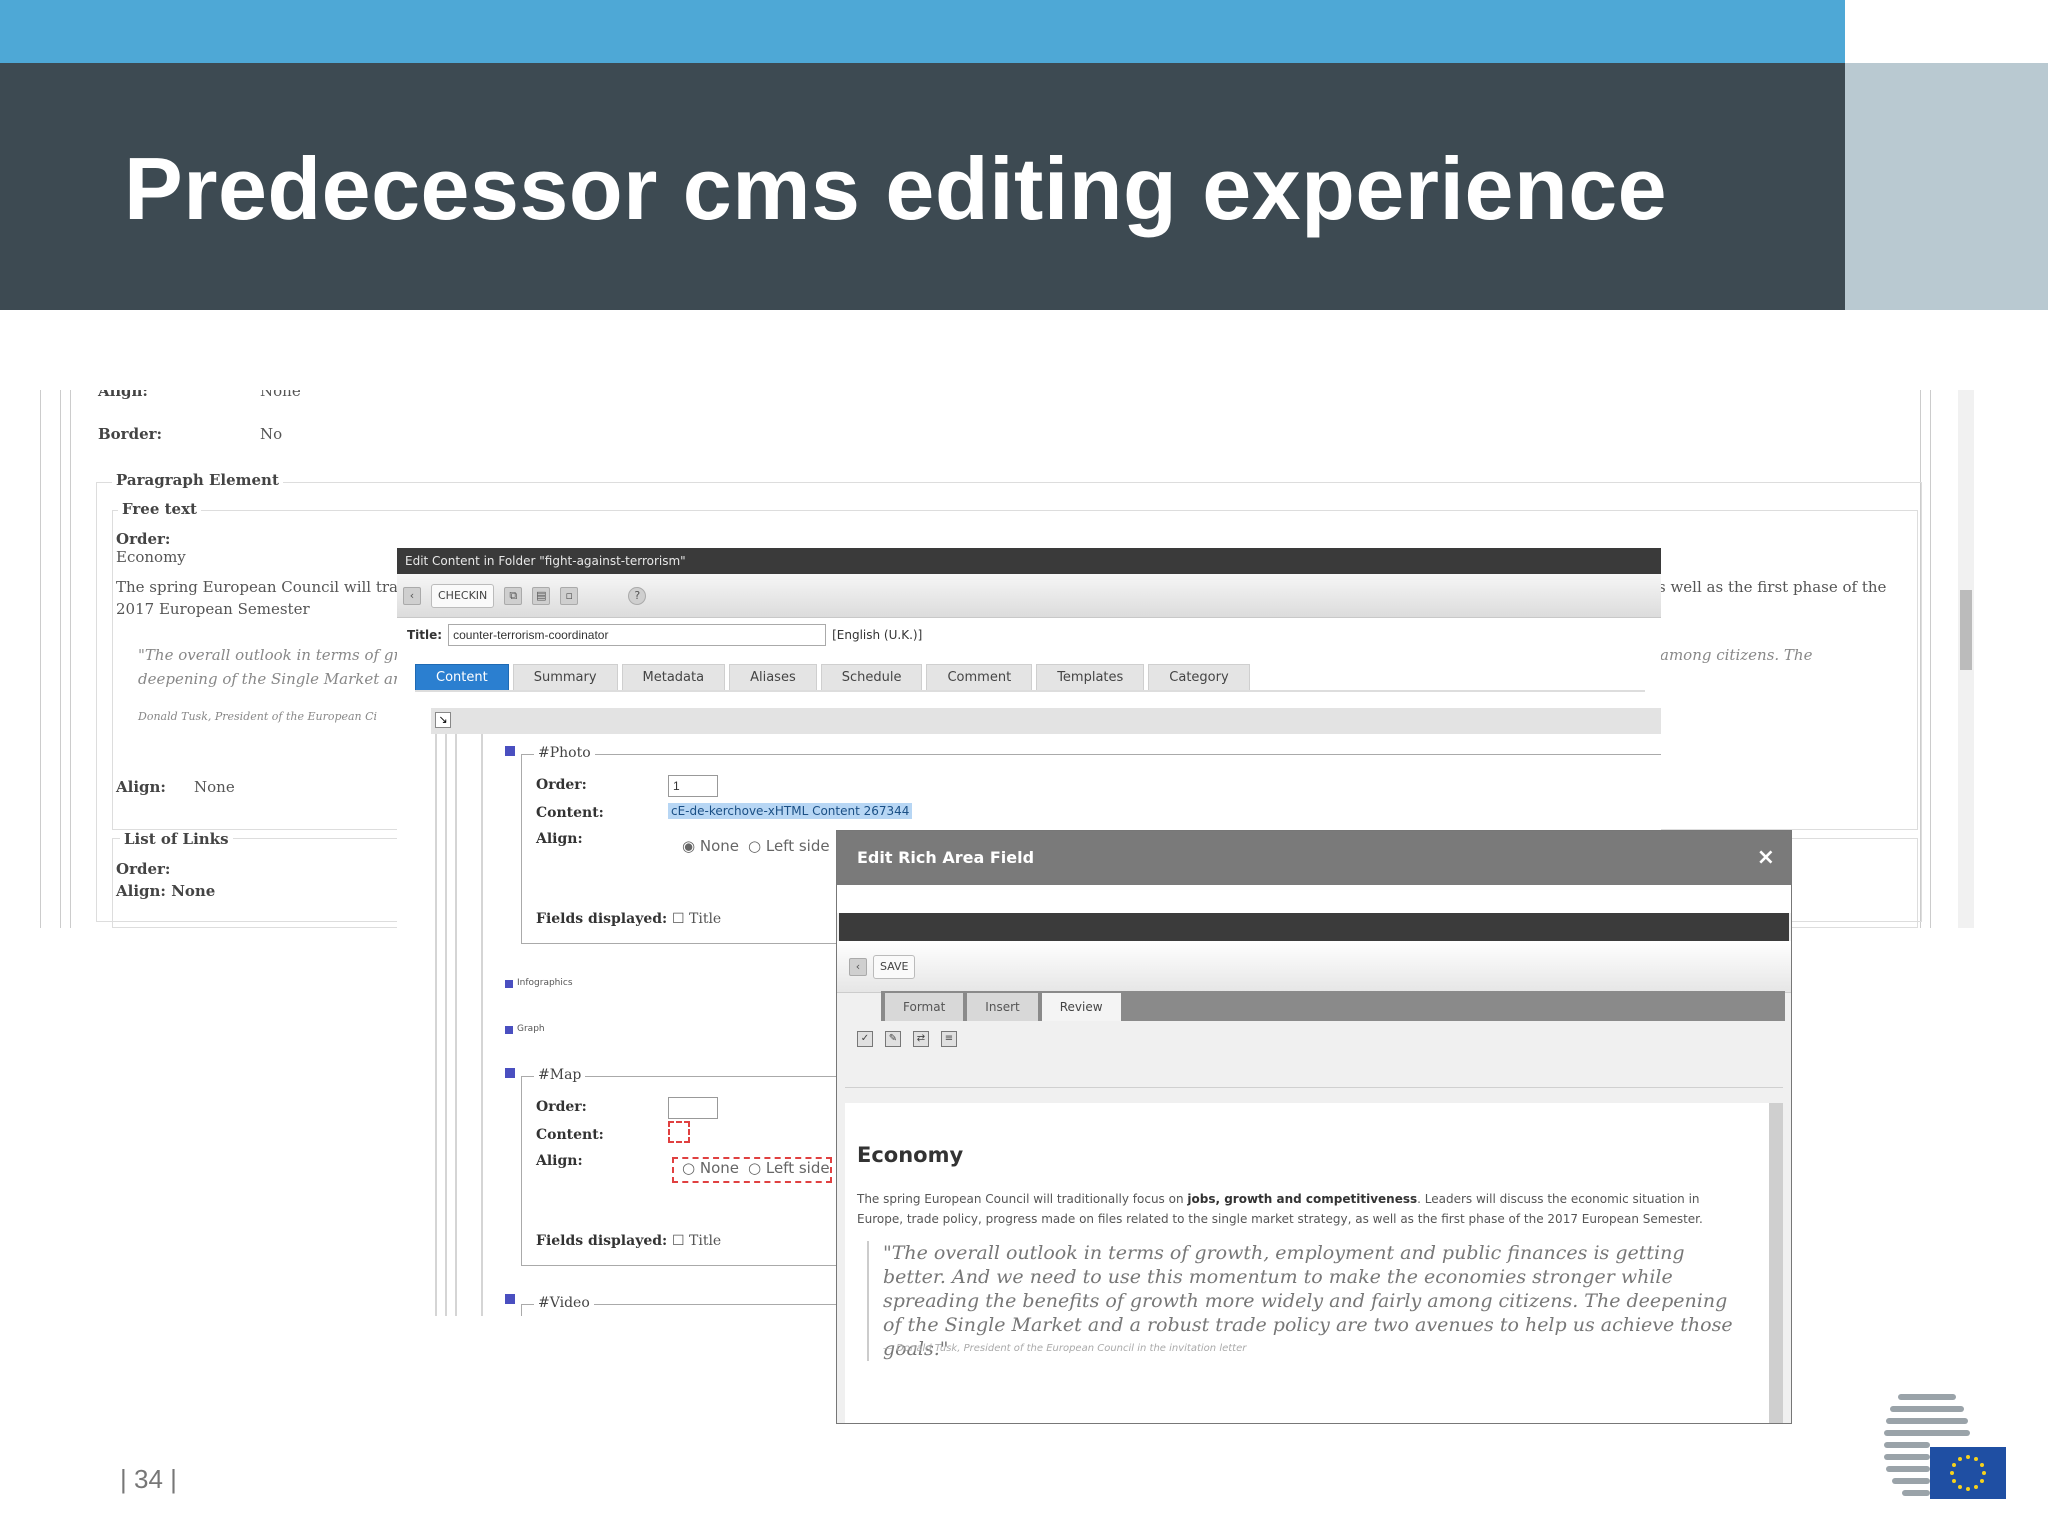 This screenshot has height=1536, width=2048. Describe the element at coordinates (271, 434) in the screenshot. I see `border-value: No` at that location.